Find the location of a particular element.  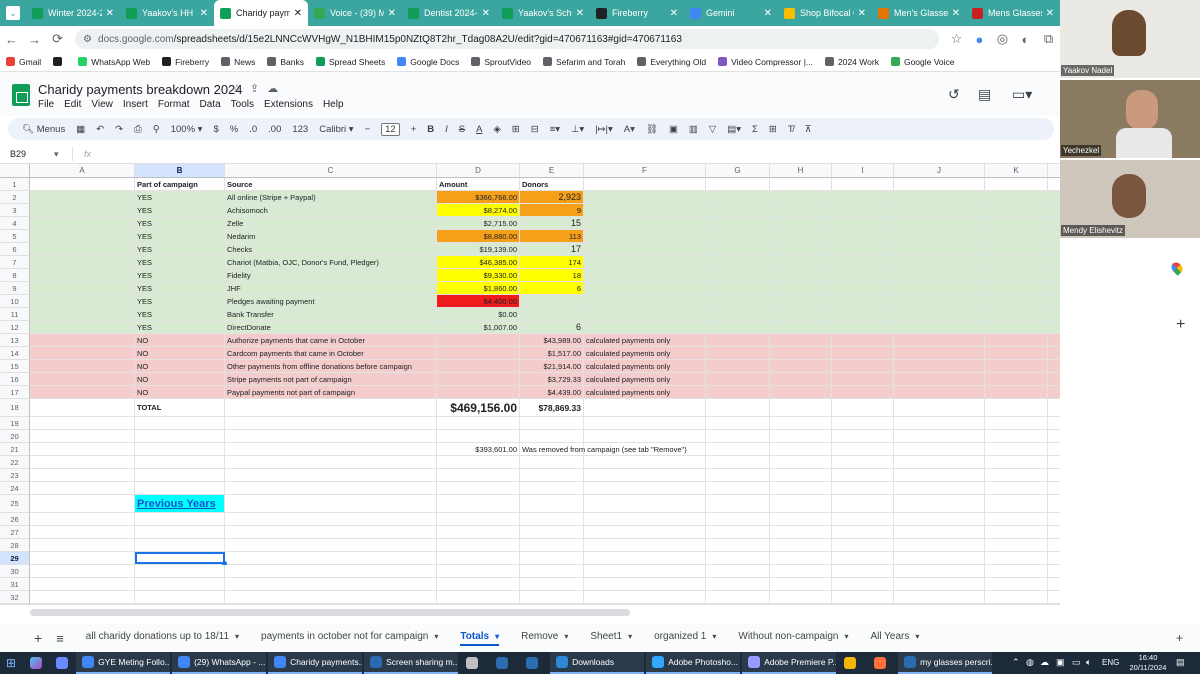

bookmark-item: SproutVideo is located at coordinates (501, 62).